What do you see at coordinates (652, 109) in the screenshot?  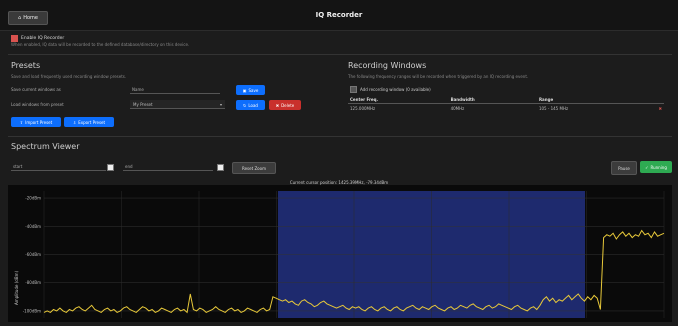 I see `delete-row-icon: ✖` at bounding box center [652, 109].